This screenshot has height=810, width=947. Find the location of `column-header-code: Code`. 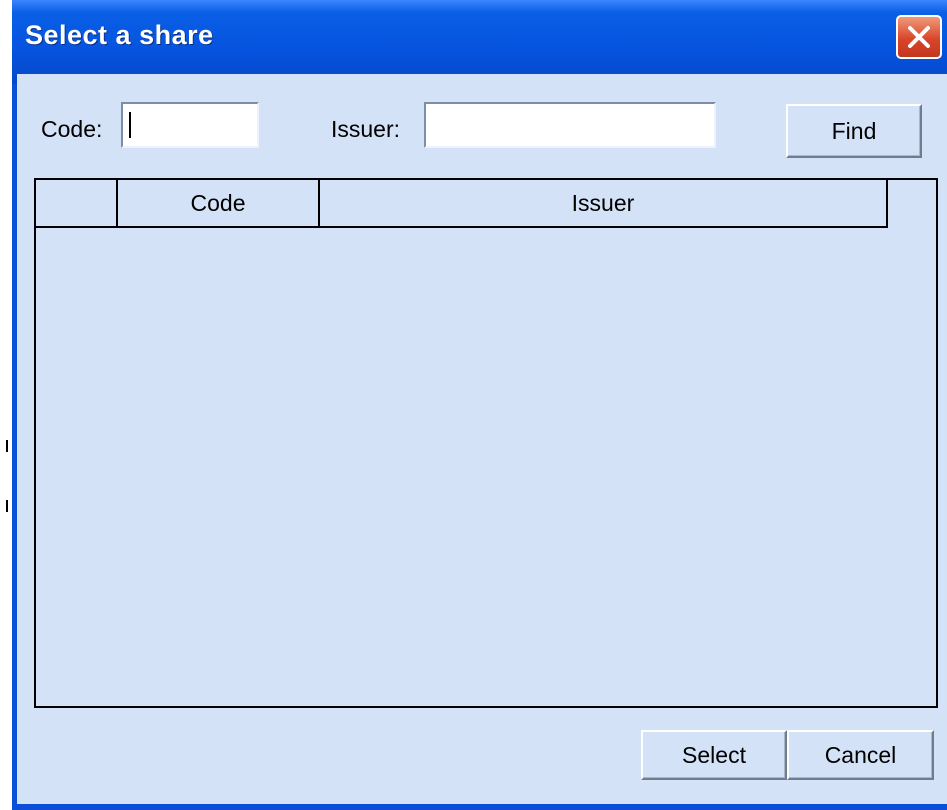

column-header-code: Code is located at coordinates (219, 203).